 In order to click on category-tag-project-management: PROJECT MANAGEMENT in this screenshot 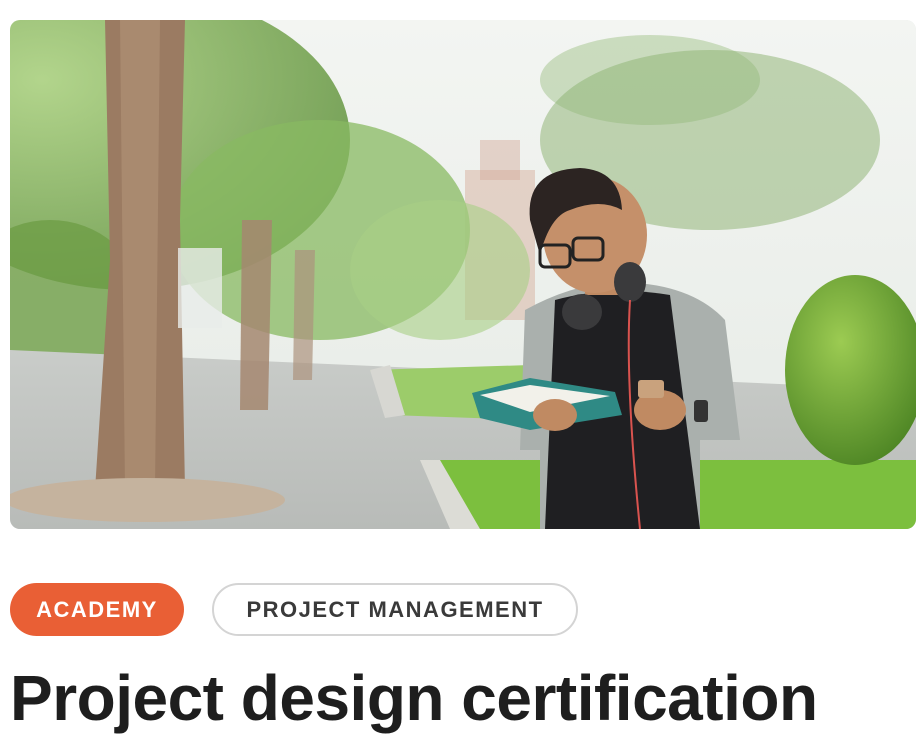, I will do `click(395, 609)`.